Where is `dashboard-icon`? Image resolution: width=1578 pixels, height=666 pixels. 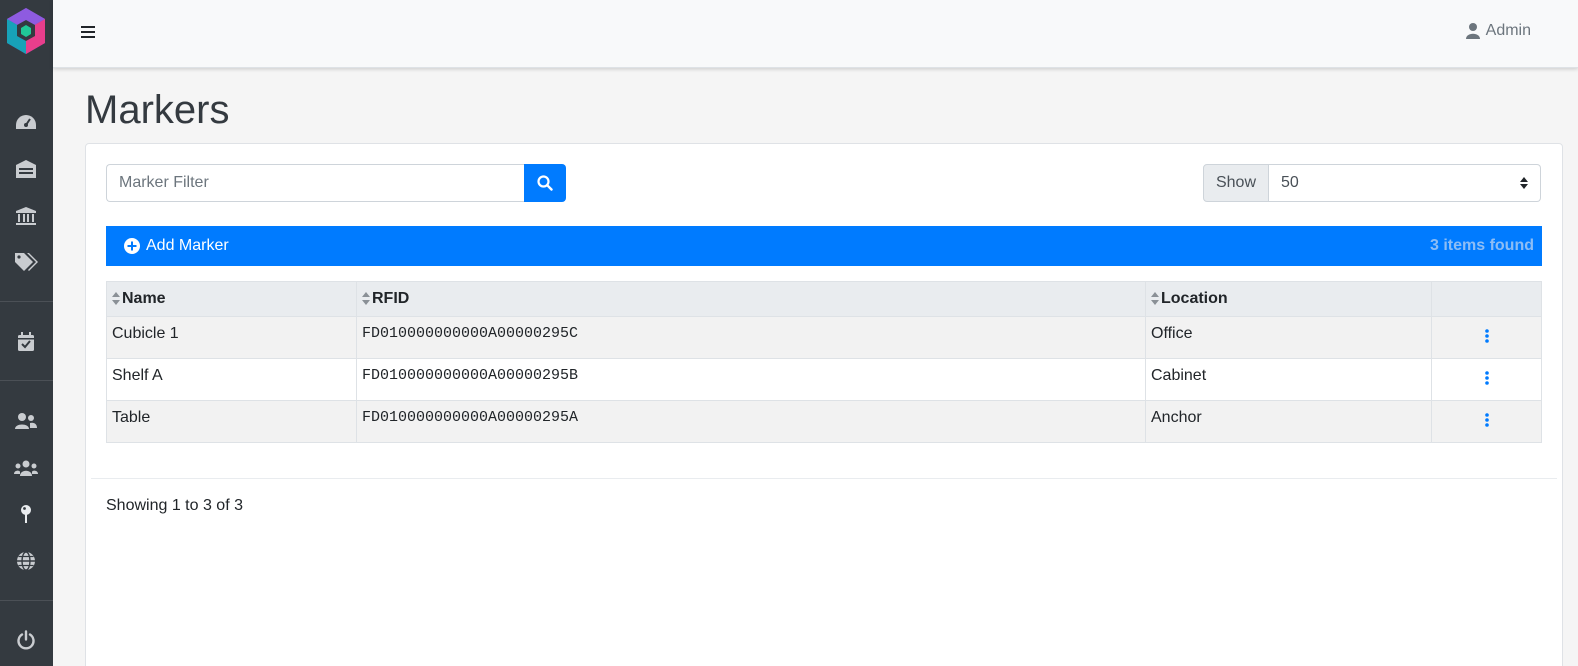
dashboard-icon is located at coordinates (26, 122).